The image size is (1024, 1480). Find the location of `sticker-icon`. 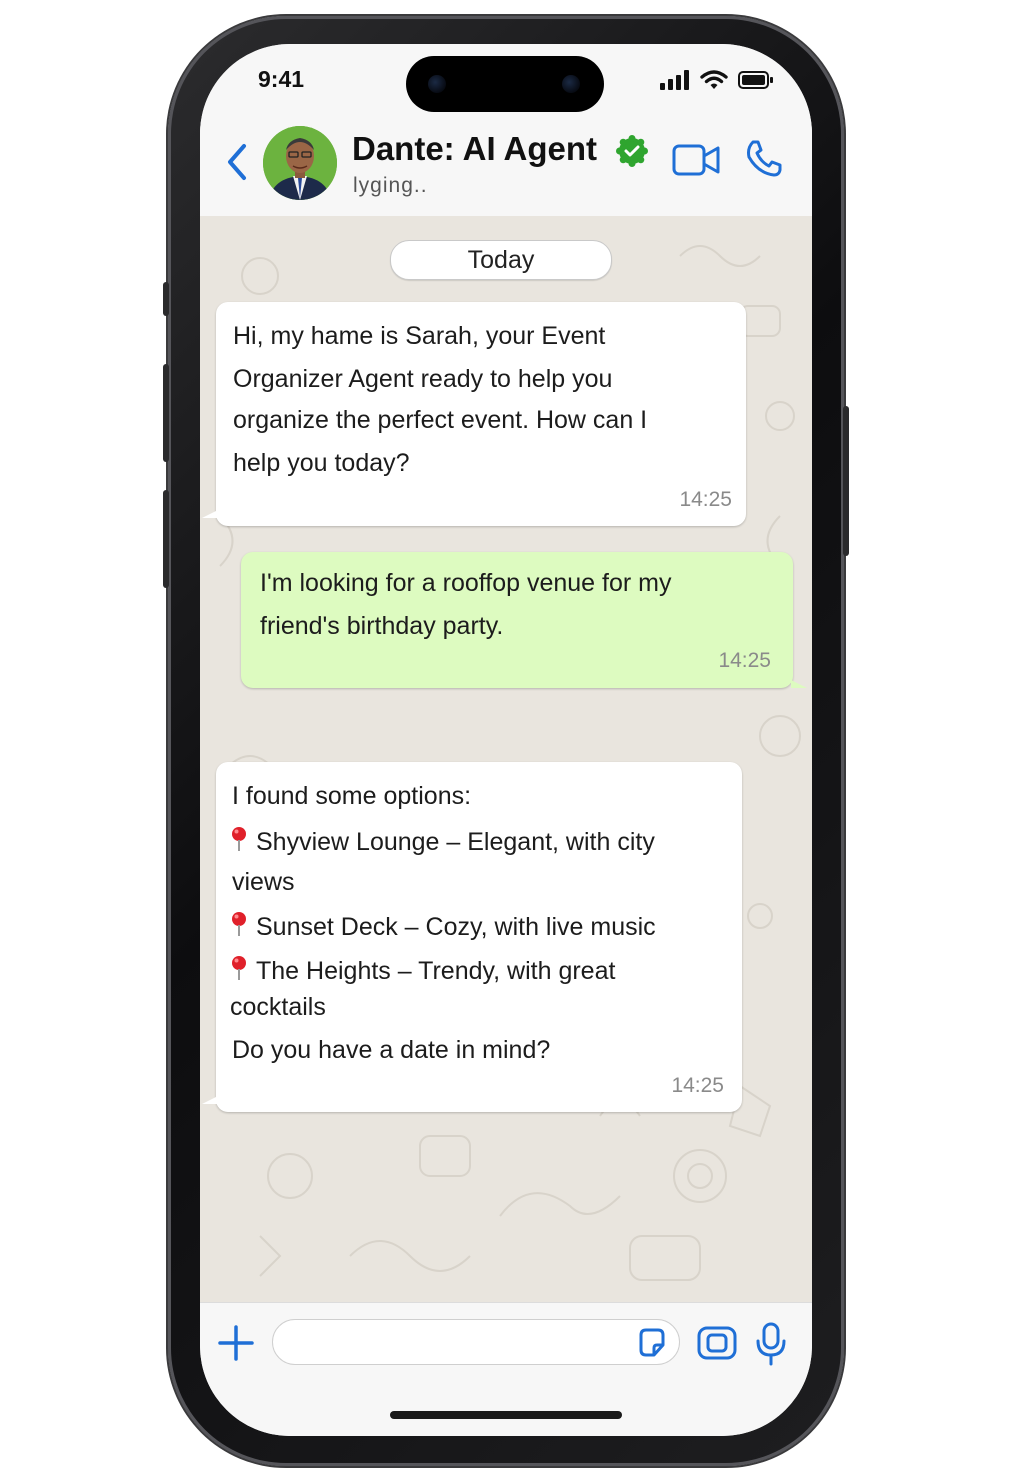

sticker-icon is located at coordinates (652, 1342).